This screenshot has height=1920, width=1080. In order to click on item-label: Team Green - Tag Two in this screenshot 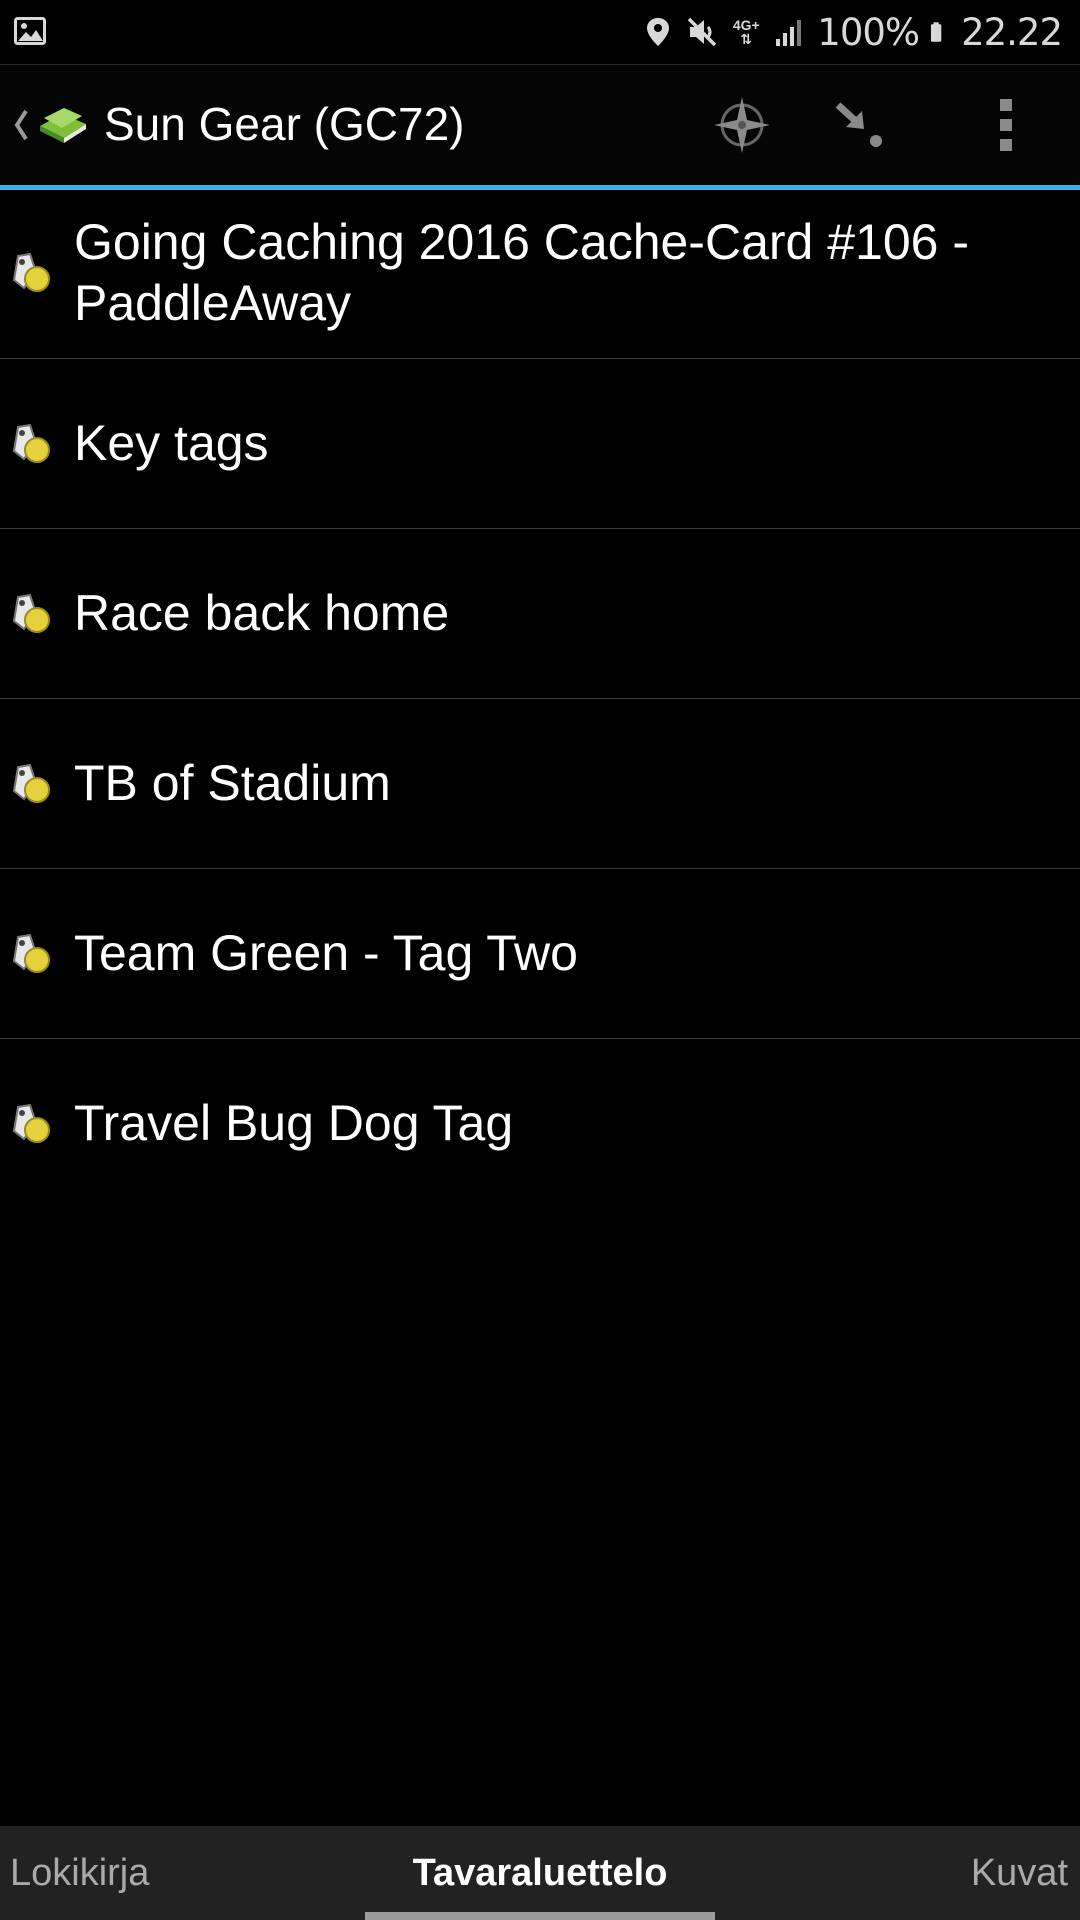, I will do `click(326, 953)`.